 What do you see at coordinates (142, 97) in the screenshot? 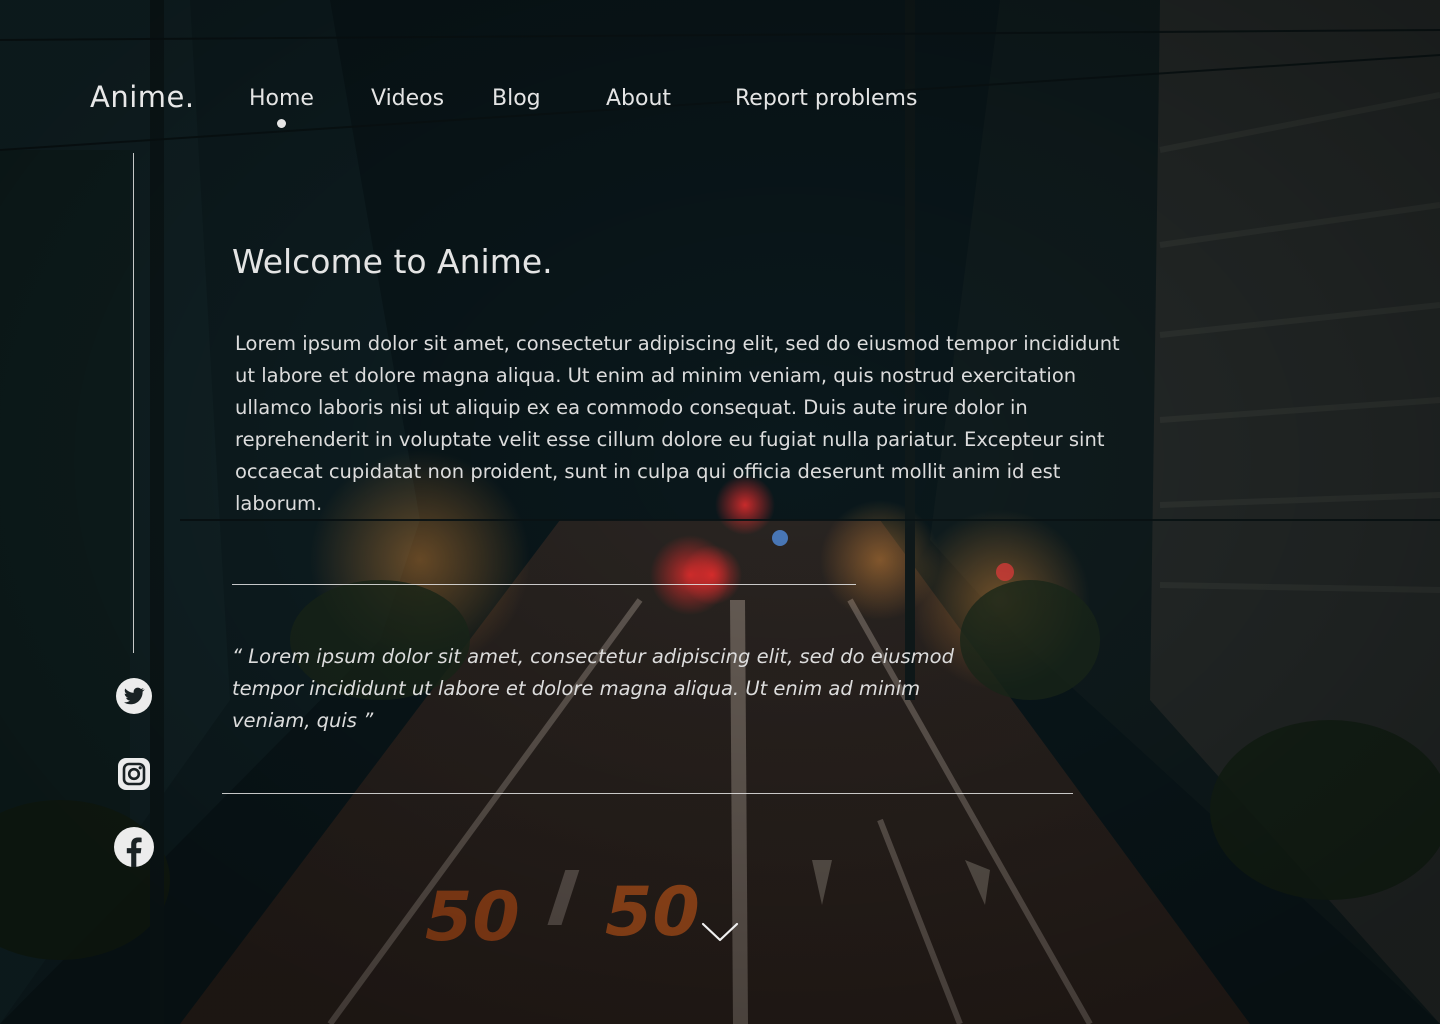
I see `site-logo: Anime.` at bounding box center [142, 97].